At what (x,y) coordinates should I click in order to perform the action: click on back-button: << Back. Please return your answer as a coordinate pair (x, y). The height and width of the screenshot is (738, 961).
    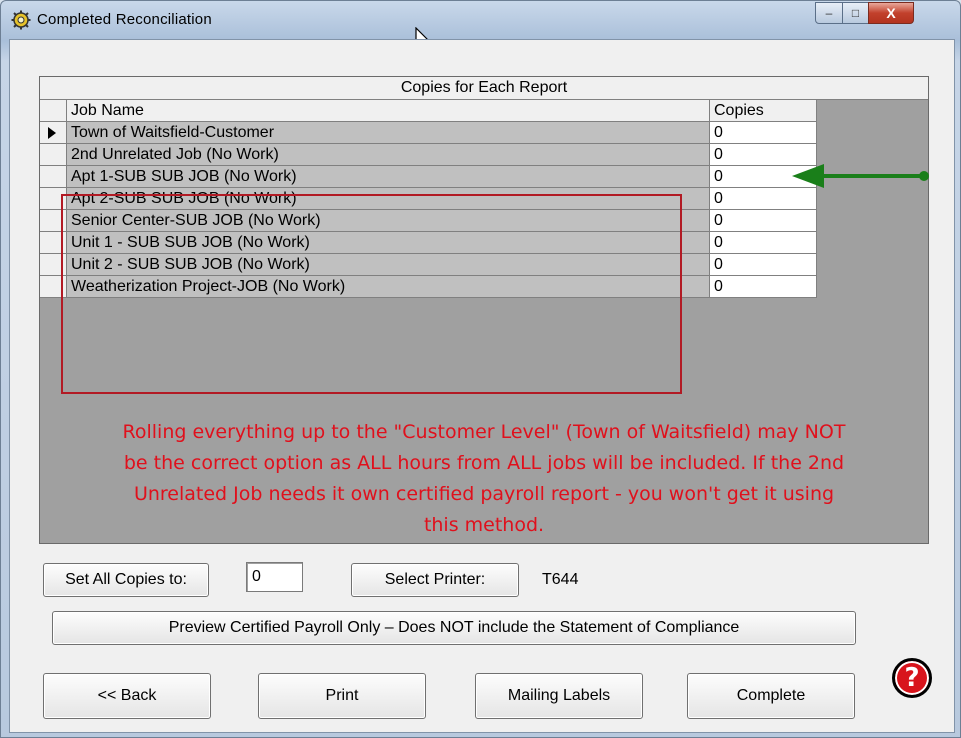
    Looking at the image, I should click on (127, 696).